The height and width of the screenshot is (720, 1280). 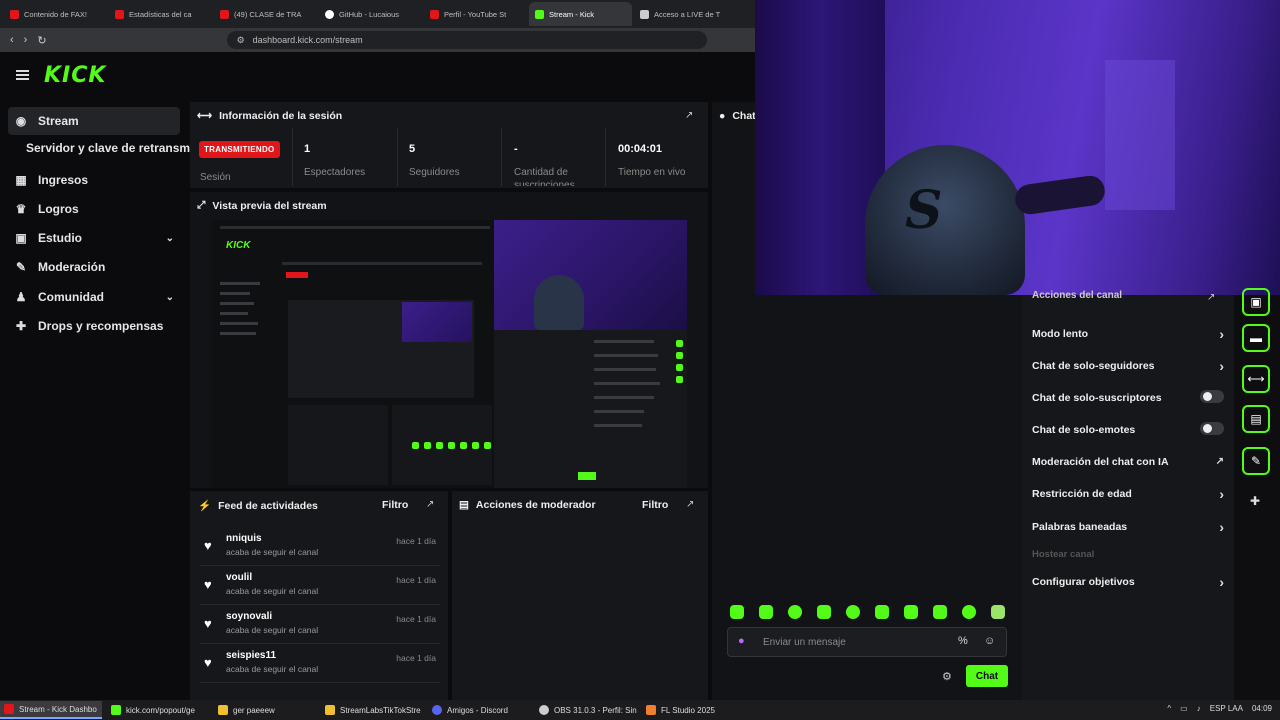 What do you see at coordinates (1169, 708) in the screenshot?
I see `chevron-up-icon: ^` at bounding box center [1169, 708].